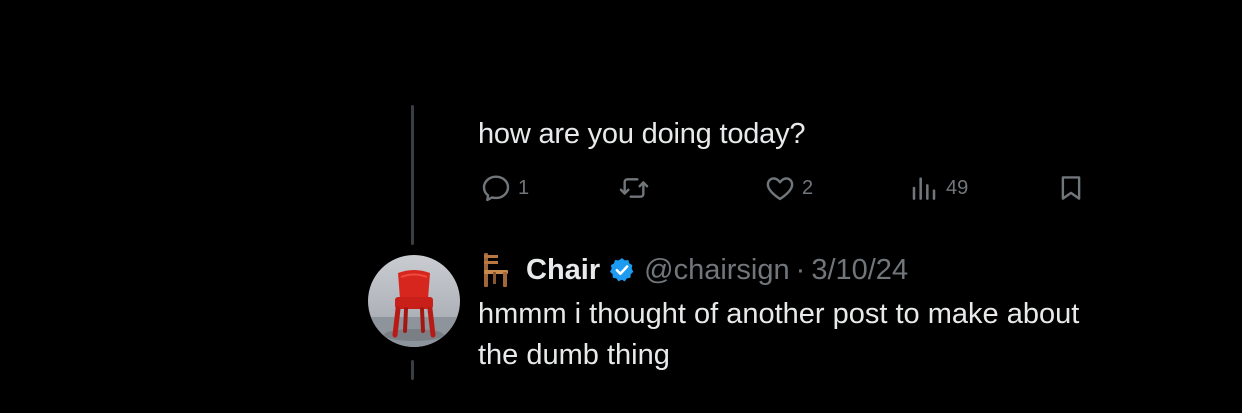  I want to click on thread-connector-line-bottom, so click(412, 370).